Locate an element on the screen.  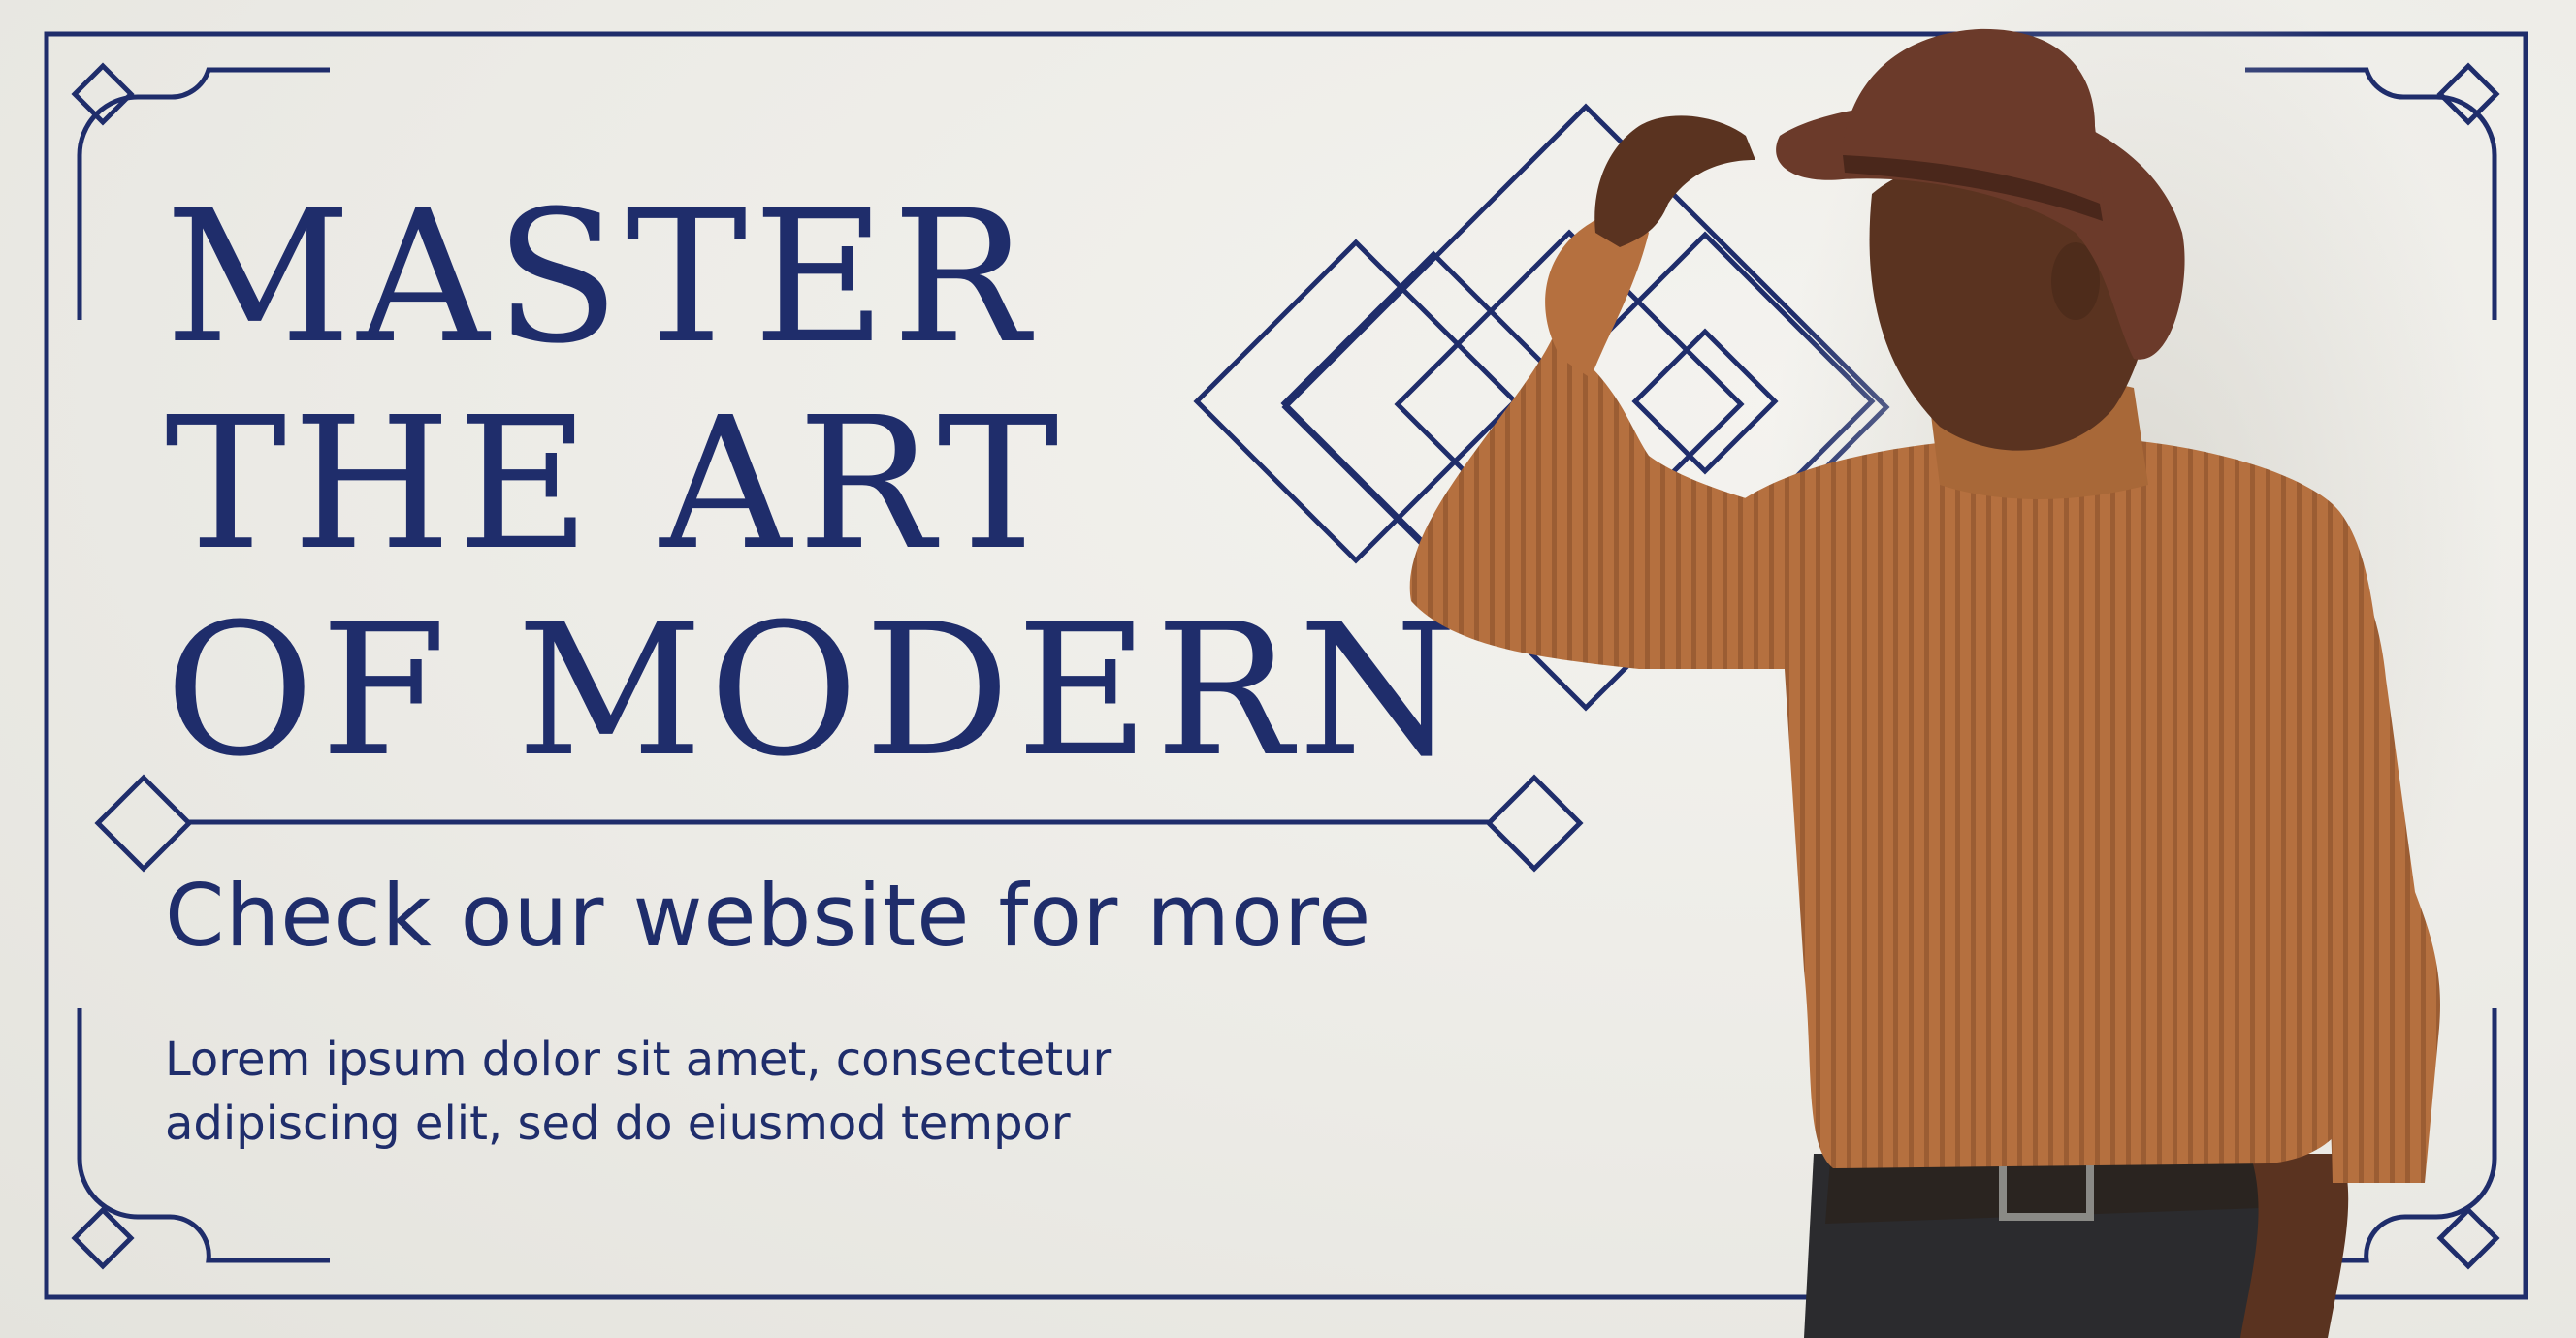
headline-line-3: OF MODERN is located at coordinates (814, 691).